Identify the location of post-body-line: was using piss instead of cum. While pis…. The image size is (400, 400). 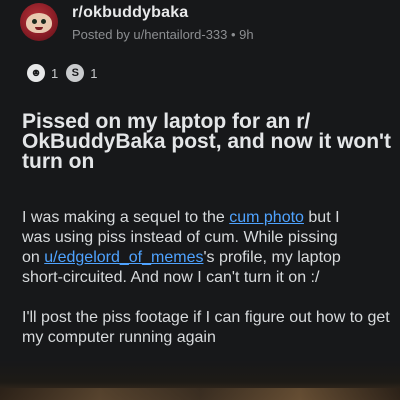
(180, 237).